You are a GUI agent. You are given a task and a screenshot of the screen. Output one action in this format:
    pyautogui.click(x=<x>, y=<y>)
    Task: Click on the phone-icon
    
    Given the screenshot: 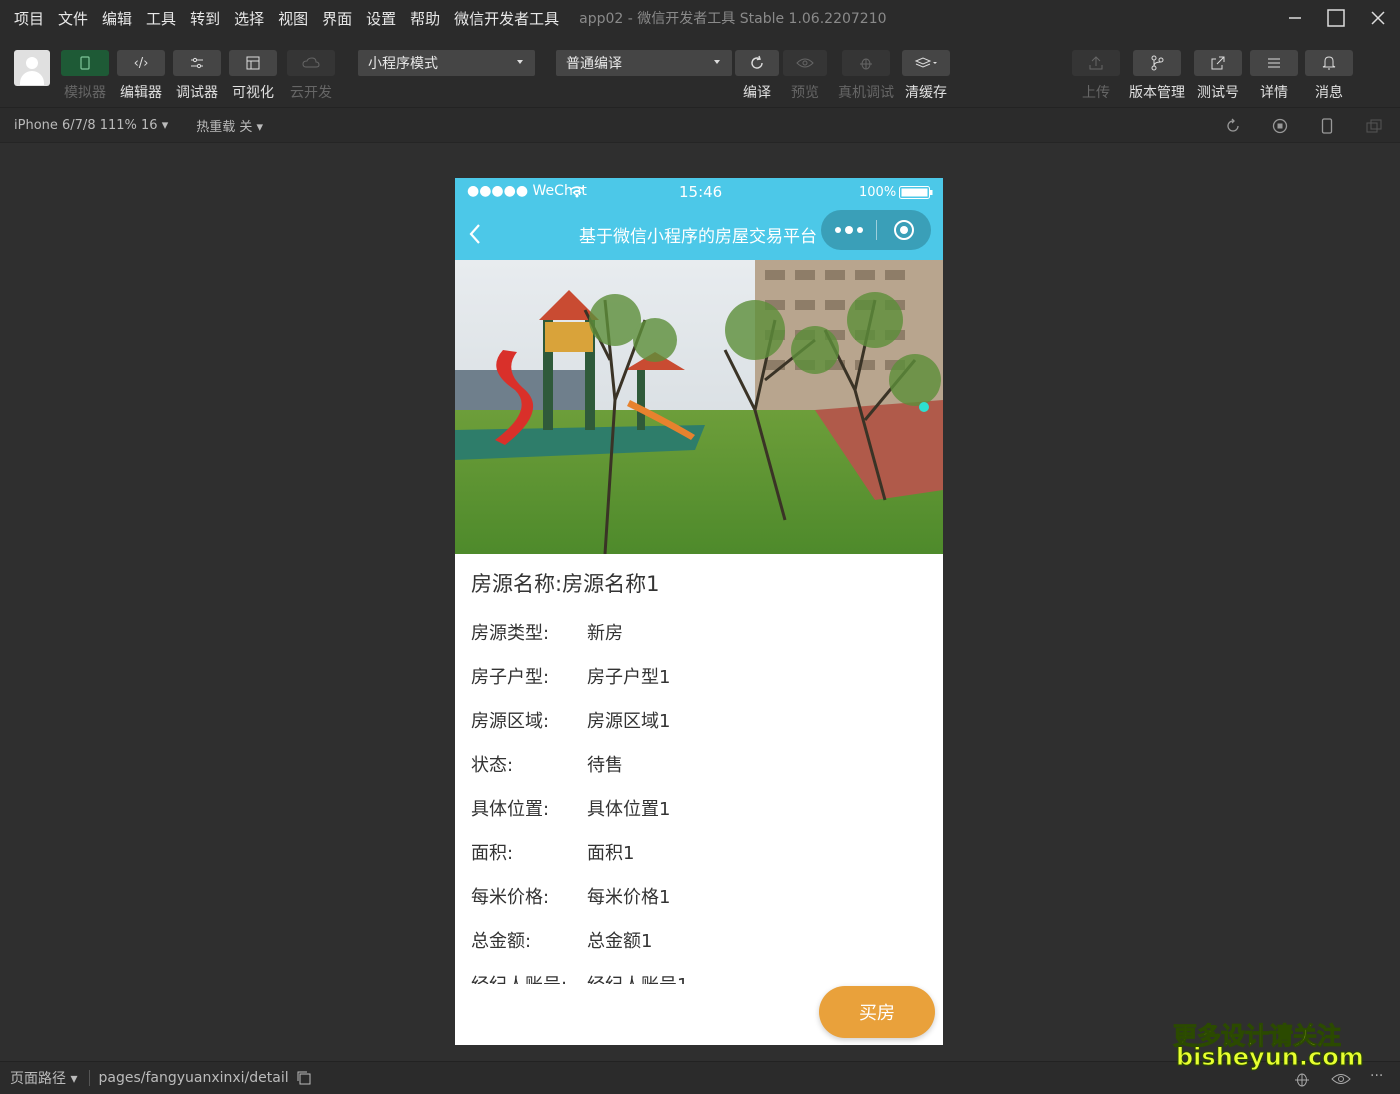 What is the action you would take?
    pyautogui.click(x=85, y=63)
    